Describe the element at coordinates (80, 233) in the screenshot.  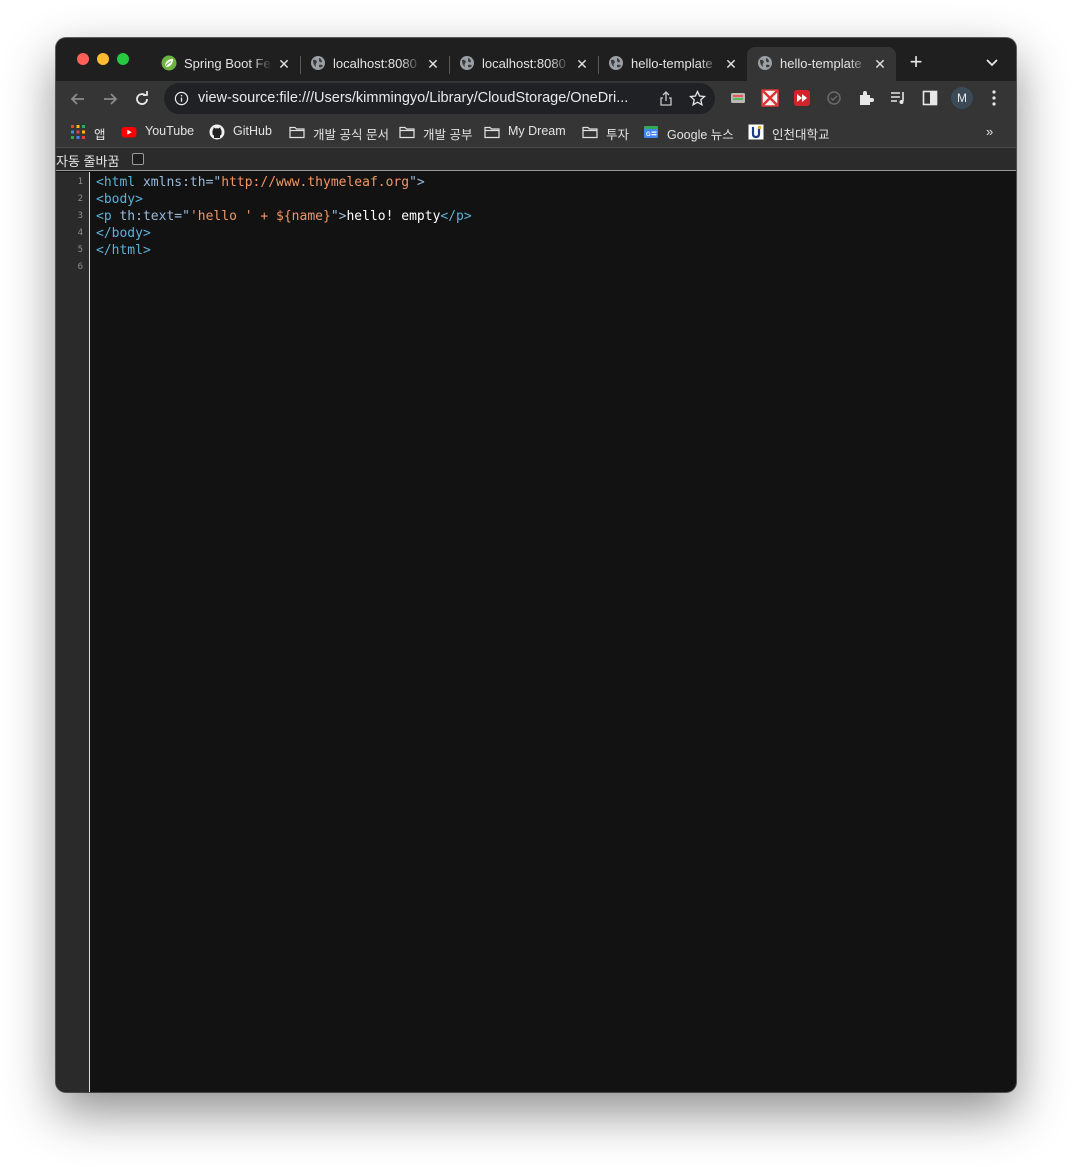
I see `line-number: 4` at that location.